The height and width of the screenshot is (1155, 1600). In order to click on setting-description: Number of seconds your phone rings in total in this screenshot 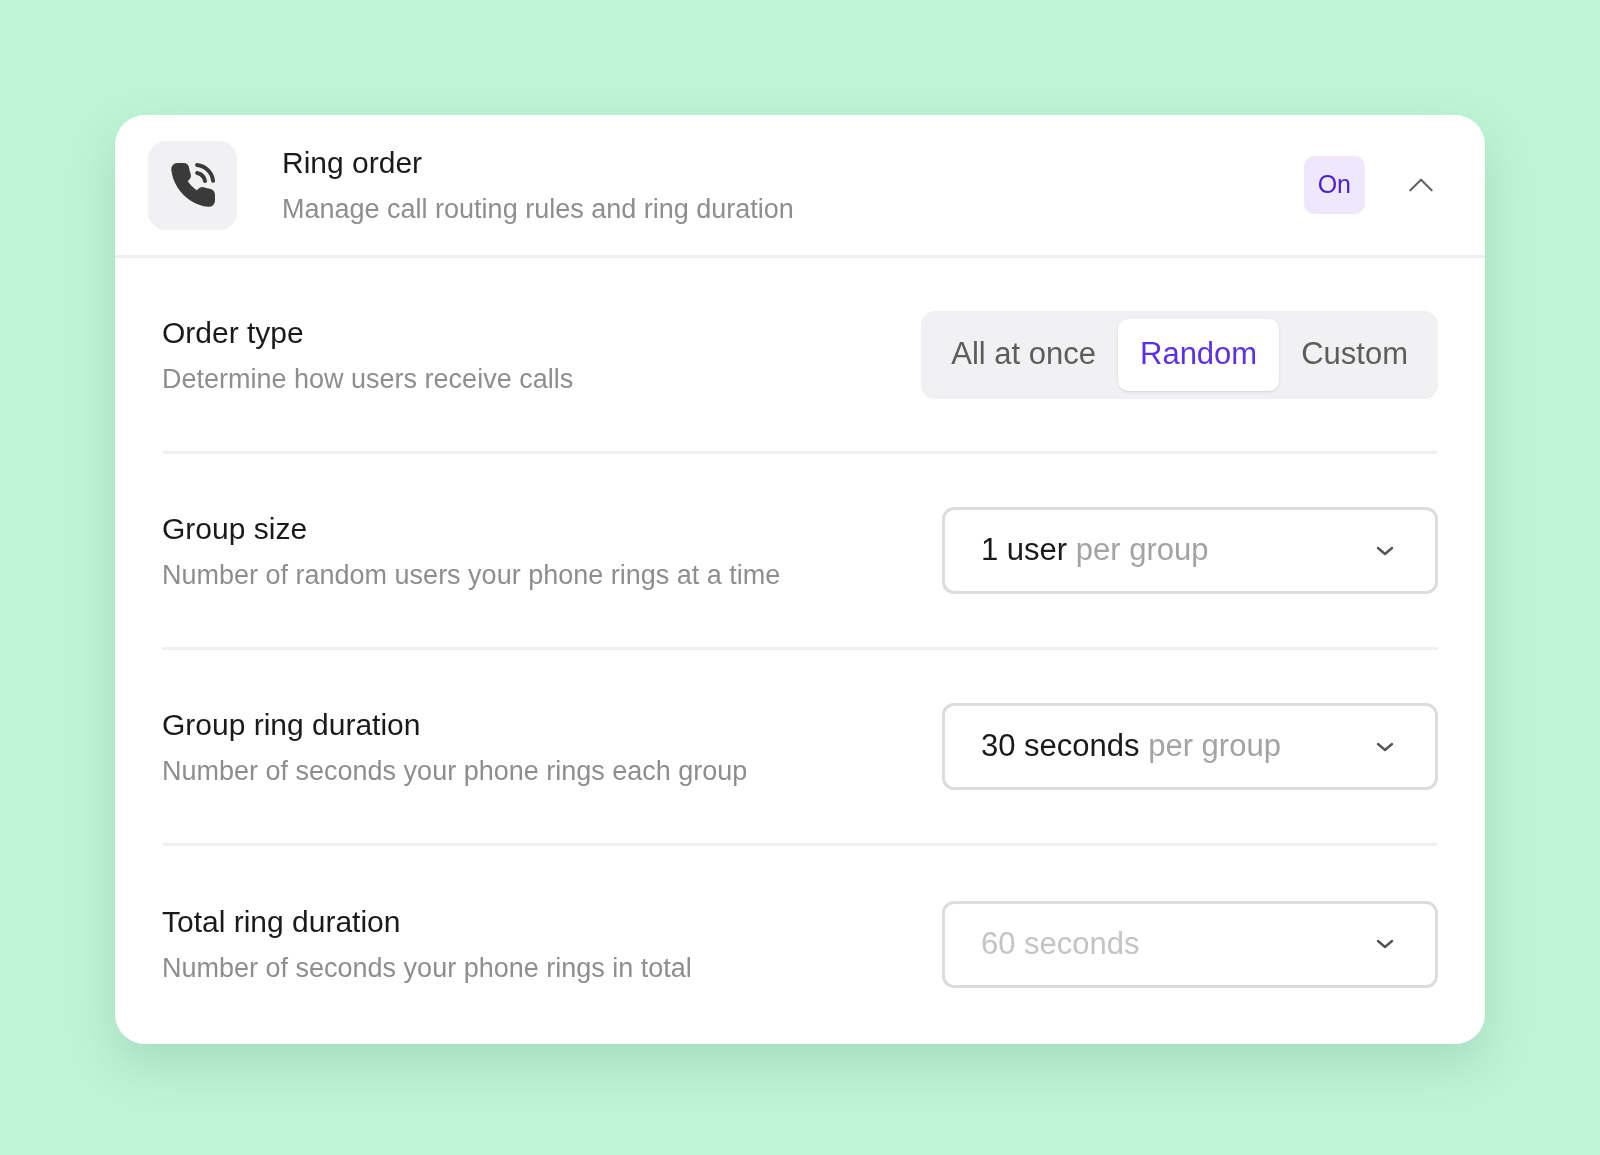, I will do `click(427, 968)`.